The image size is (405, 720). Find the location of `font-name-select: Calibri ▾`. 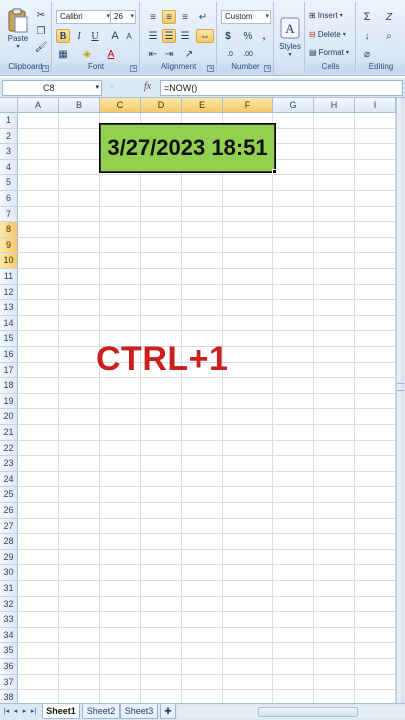

font-name-select: Calibri ▾ is located at coordinates (84, 17).